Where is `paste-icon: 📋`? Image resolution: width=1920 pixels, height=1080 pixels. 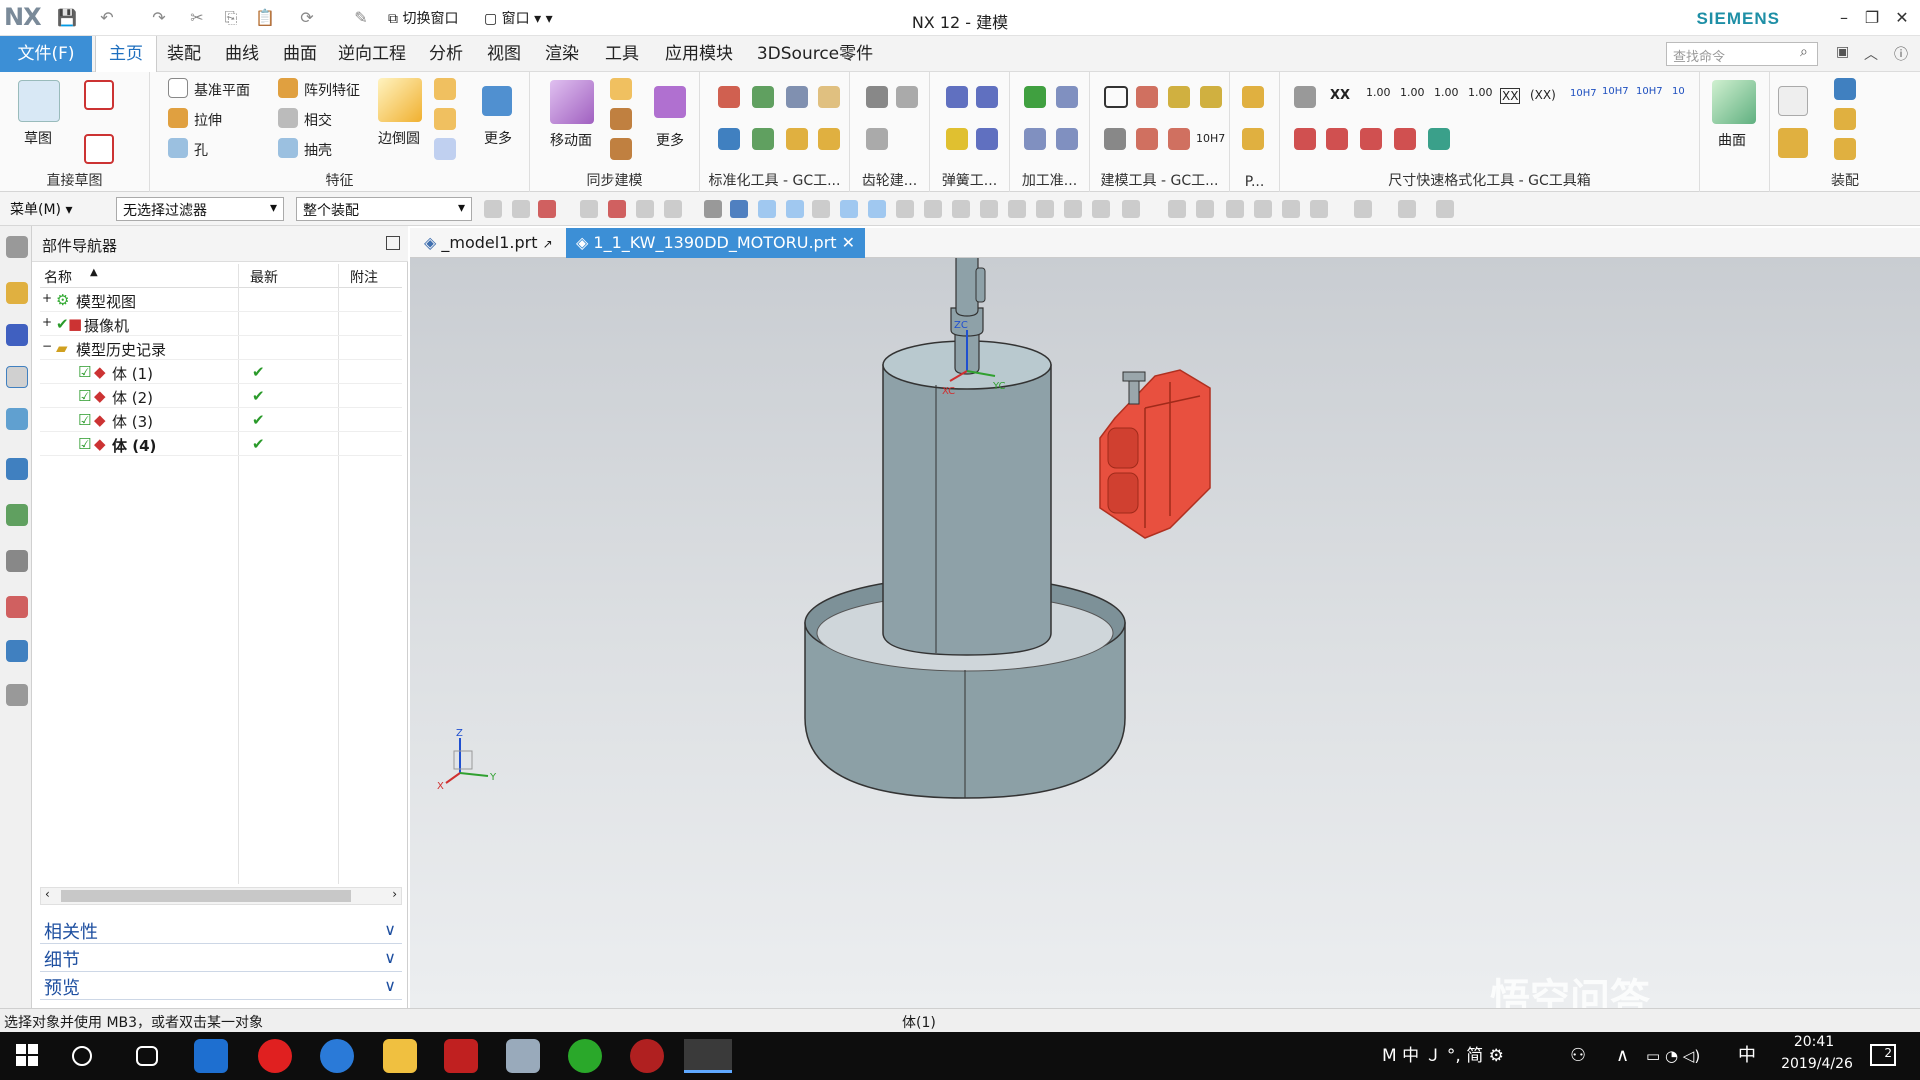
paste-icon: 📋 is located at coordinates (265, 18).